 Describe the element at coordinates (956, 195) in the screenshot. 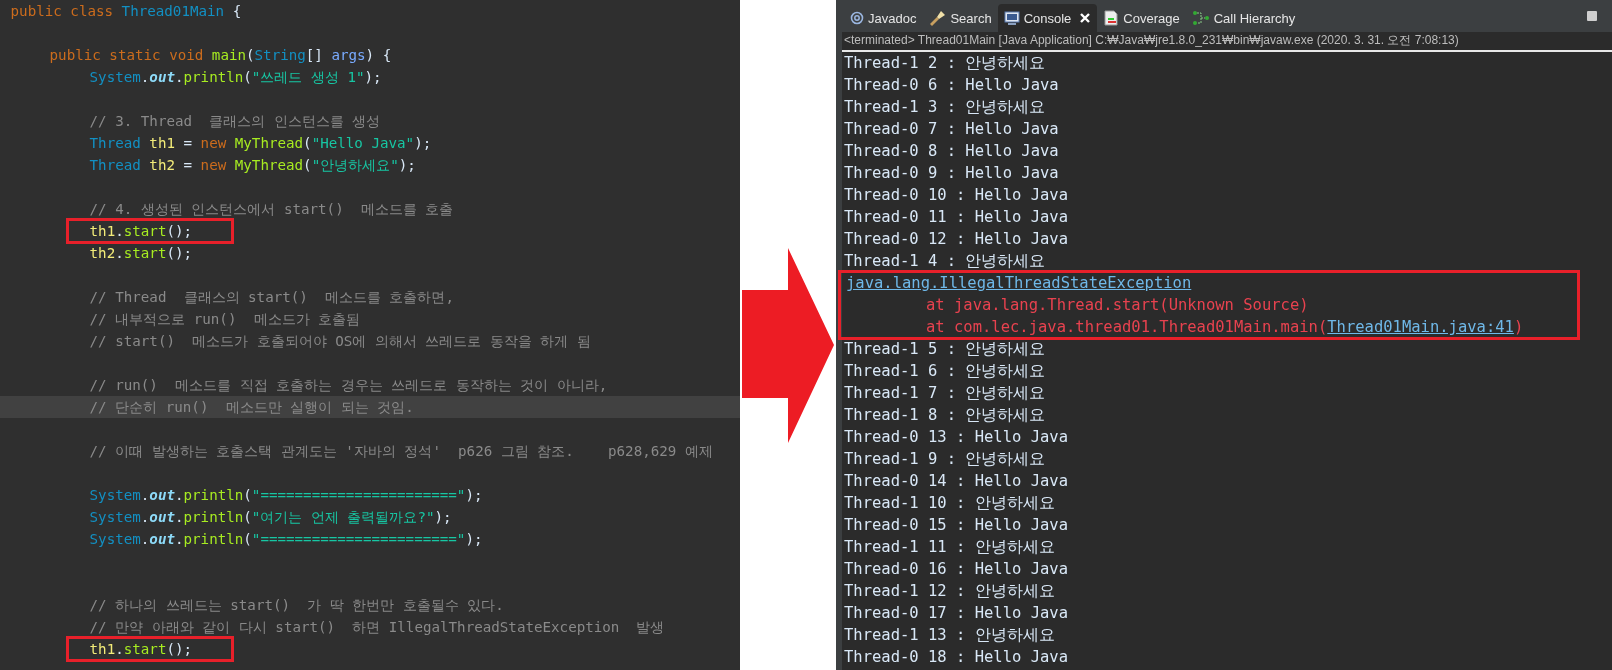

I see `console-line: Thread-0 10 : Hello Java` at that location.